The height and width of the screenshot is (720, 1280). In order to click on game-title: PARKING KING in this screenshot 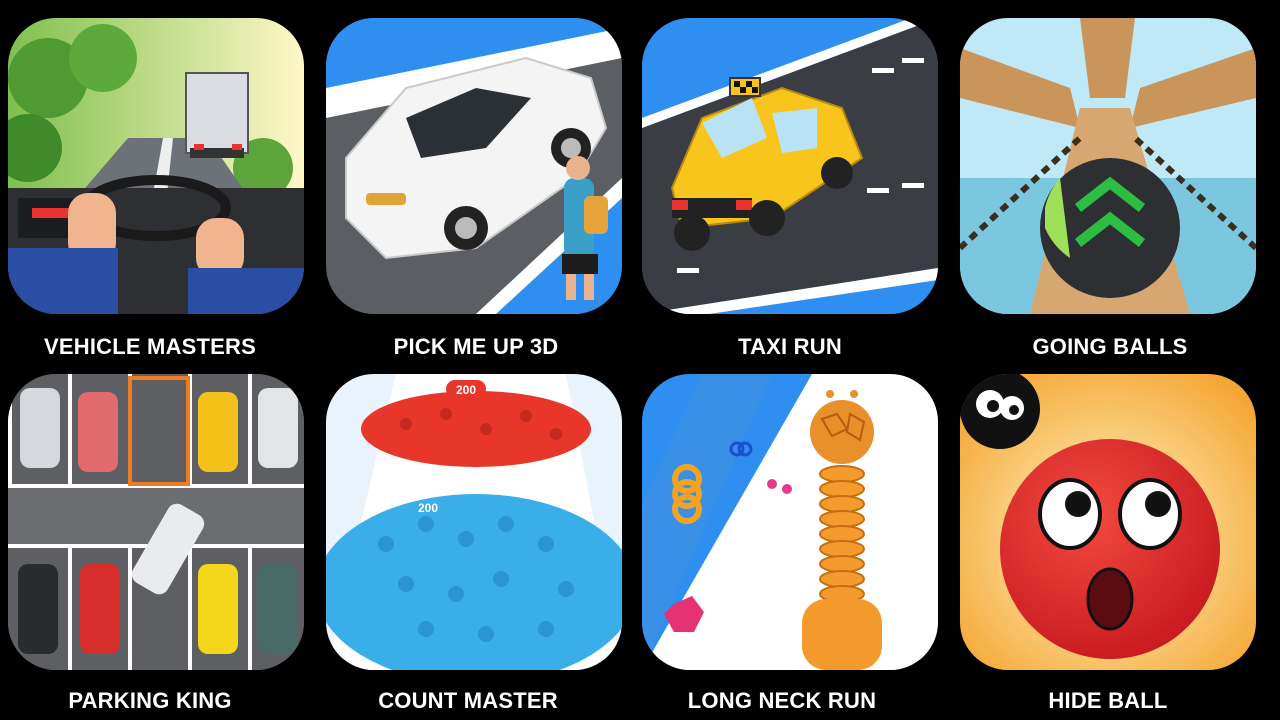, I will do `click(150, 700)`.